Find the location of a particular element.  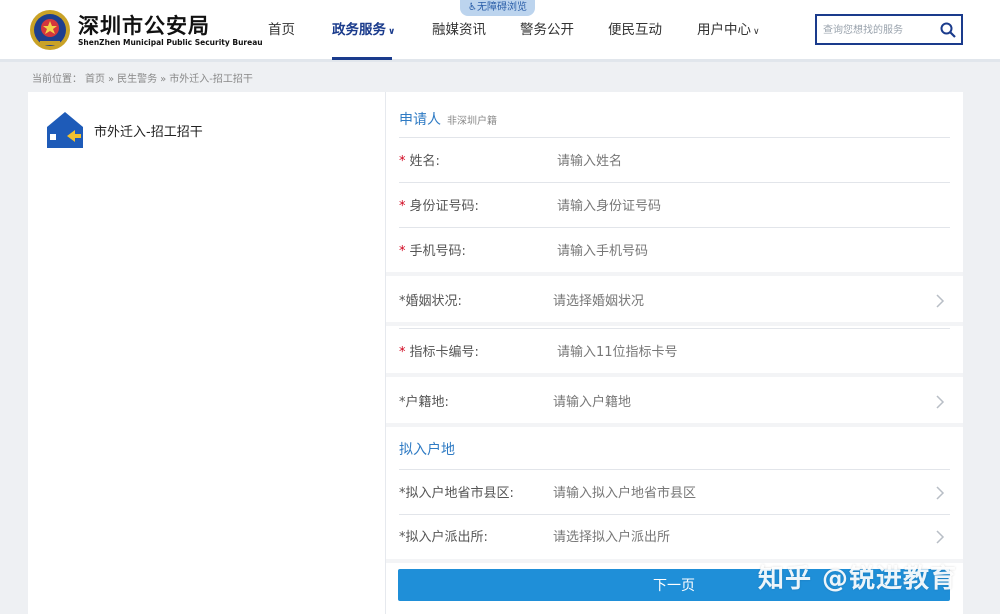

id-number-label: * 身份证号码: is located at coordinates (439, 204).